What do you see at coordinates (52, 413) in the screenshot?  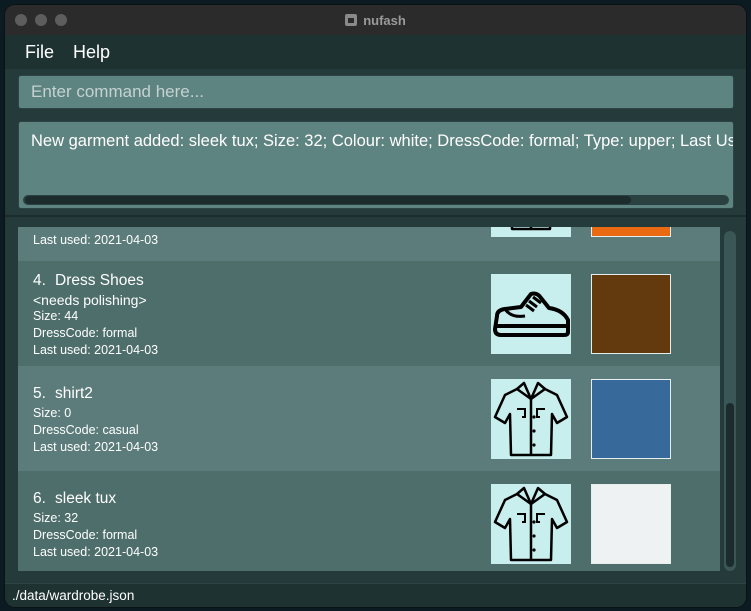 I see `garment-size: Size: 0` at bounding box center [52, 413].